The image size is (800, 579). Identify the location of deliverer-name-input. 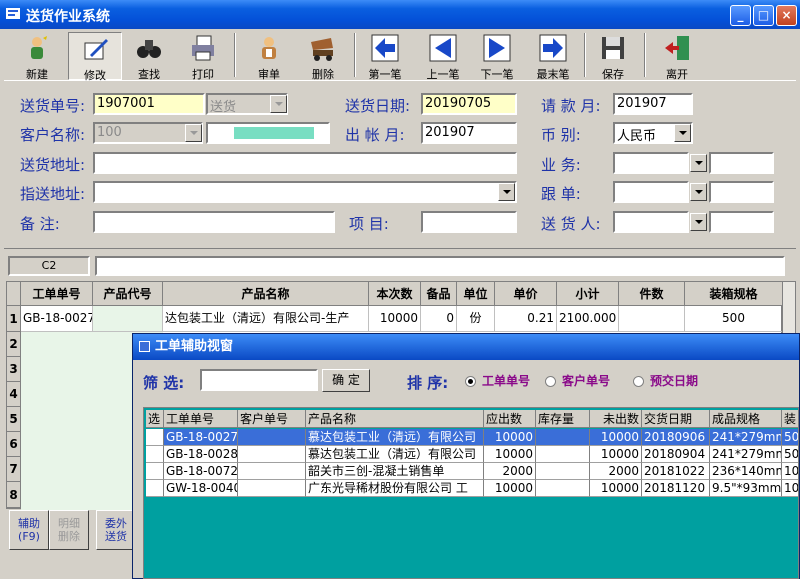
(741, 222).